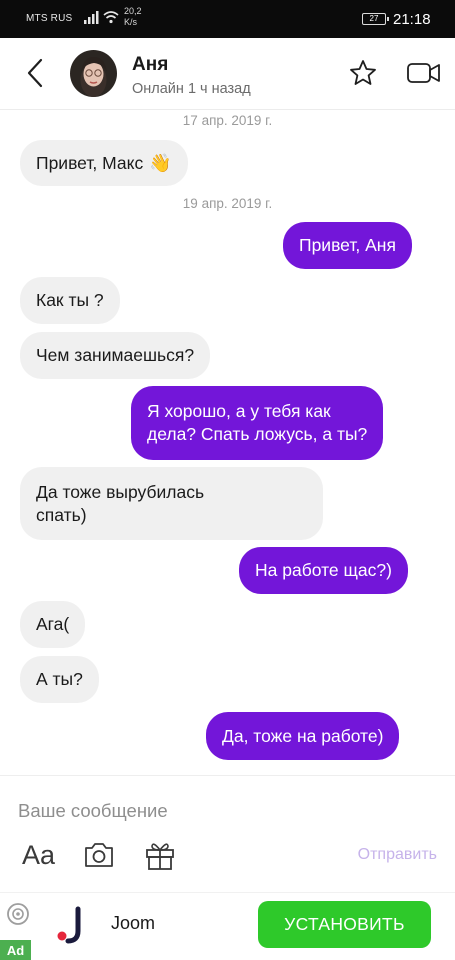 This screenshot has height=960, width=455. I want to click on ad-label: Ad, so click(15, 950).